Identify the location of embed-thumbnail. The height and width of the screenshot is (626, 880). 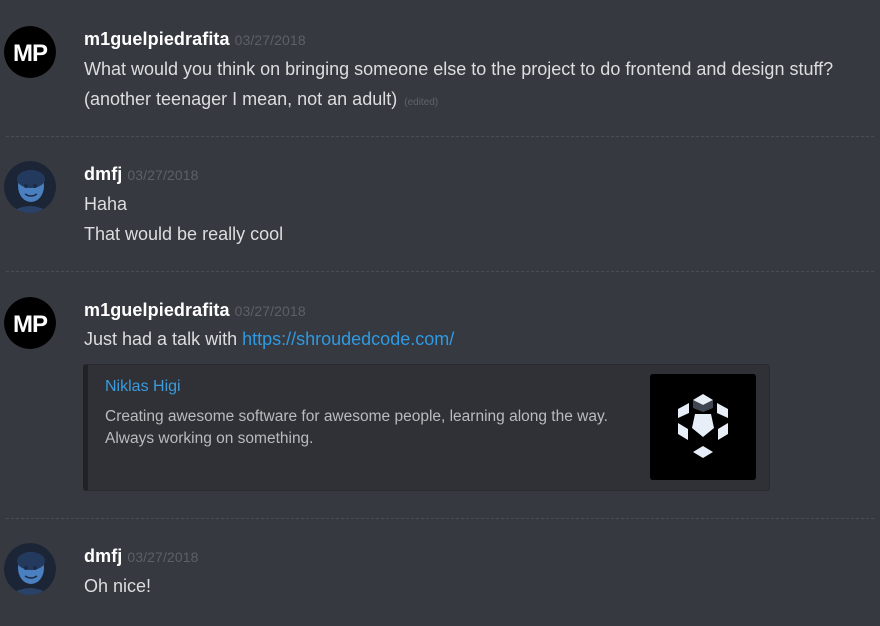
(703, 427).